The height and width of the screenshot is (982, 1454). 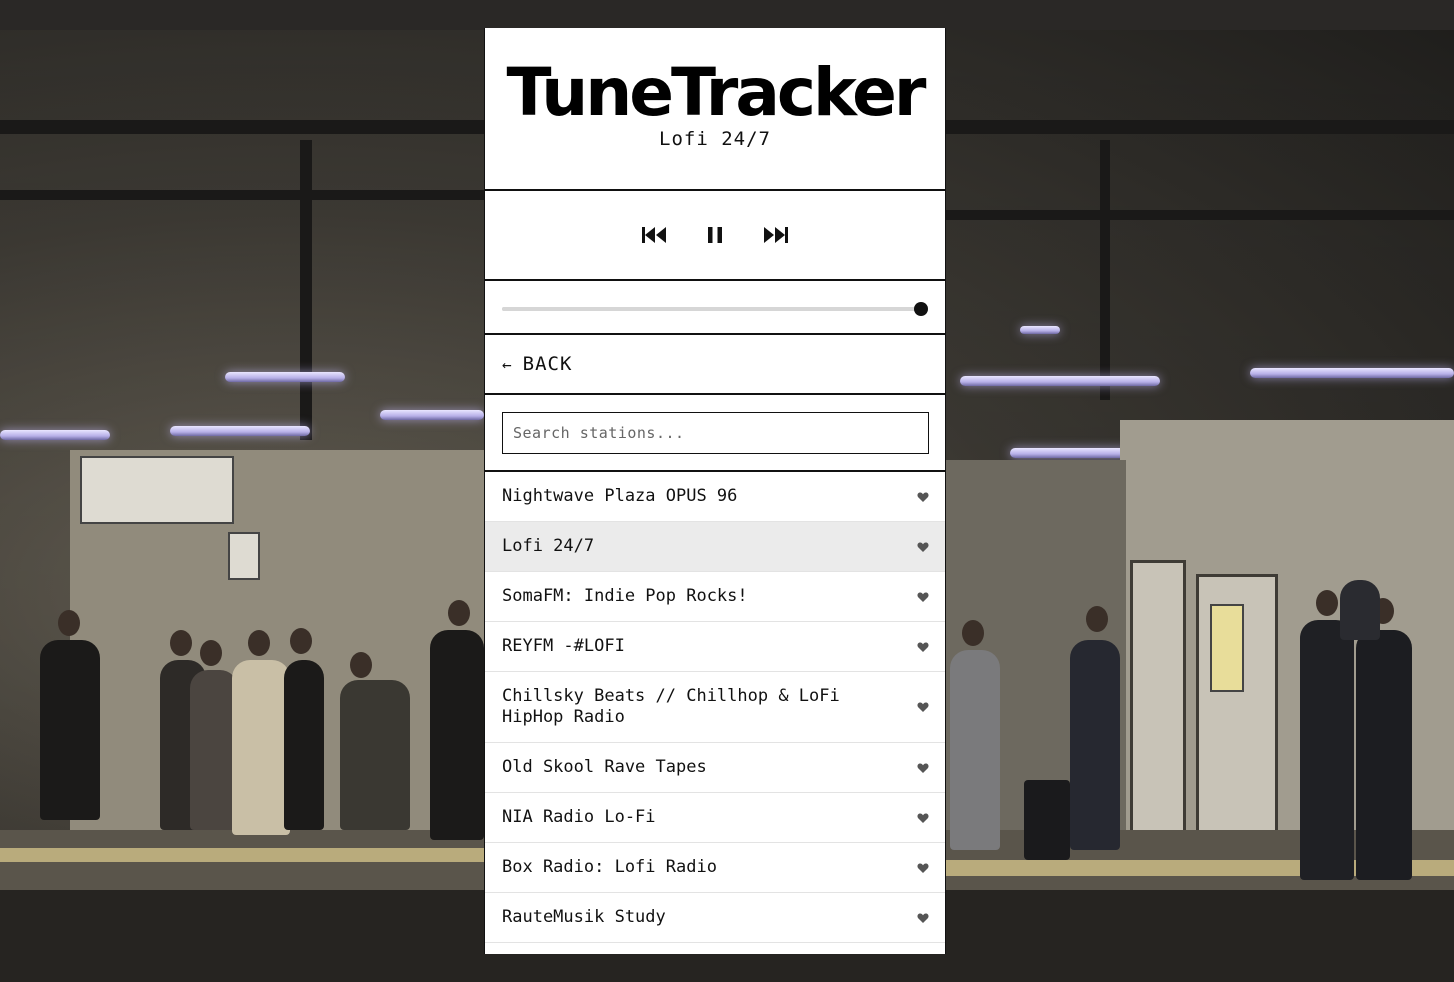 What do you see at coordinates (711, 309) in the screenshot?
I see `volume-slider-fill` at bounding box center [711, 309].